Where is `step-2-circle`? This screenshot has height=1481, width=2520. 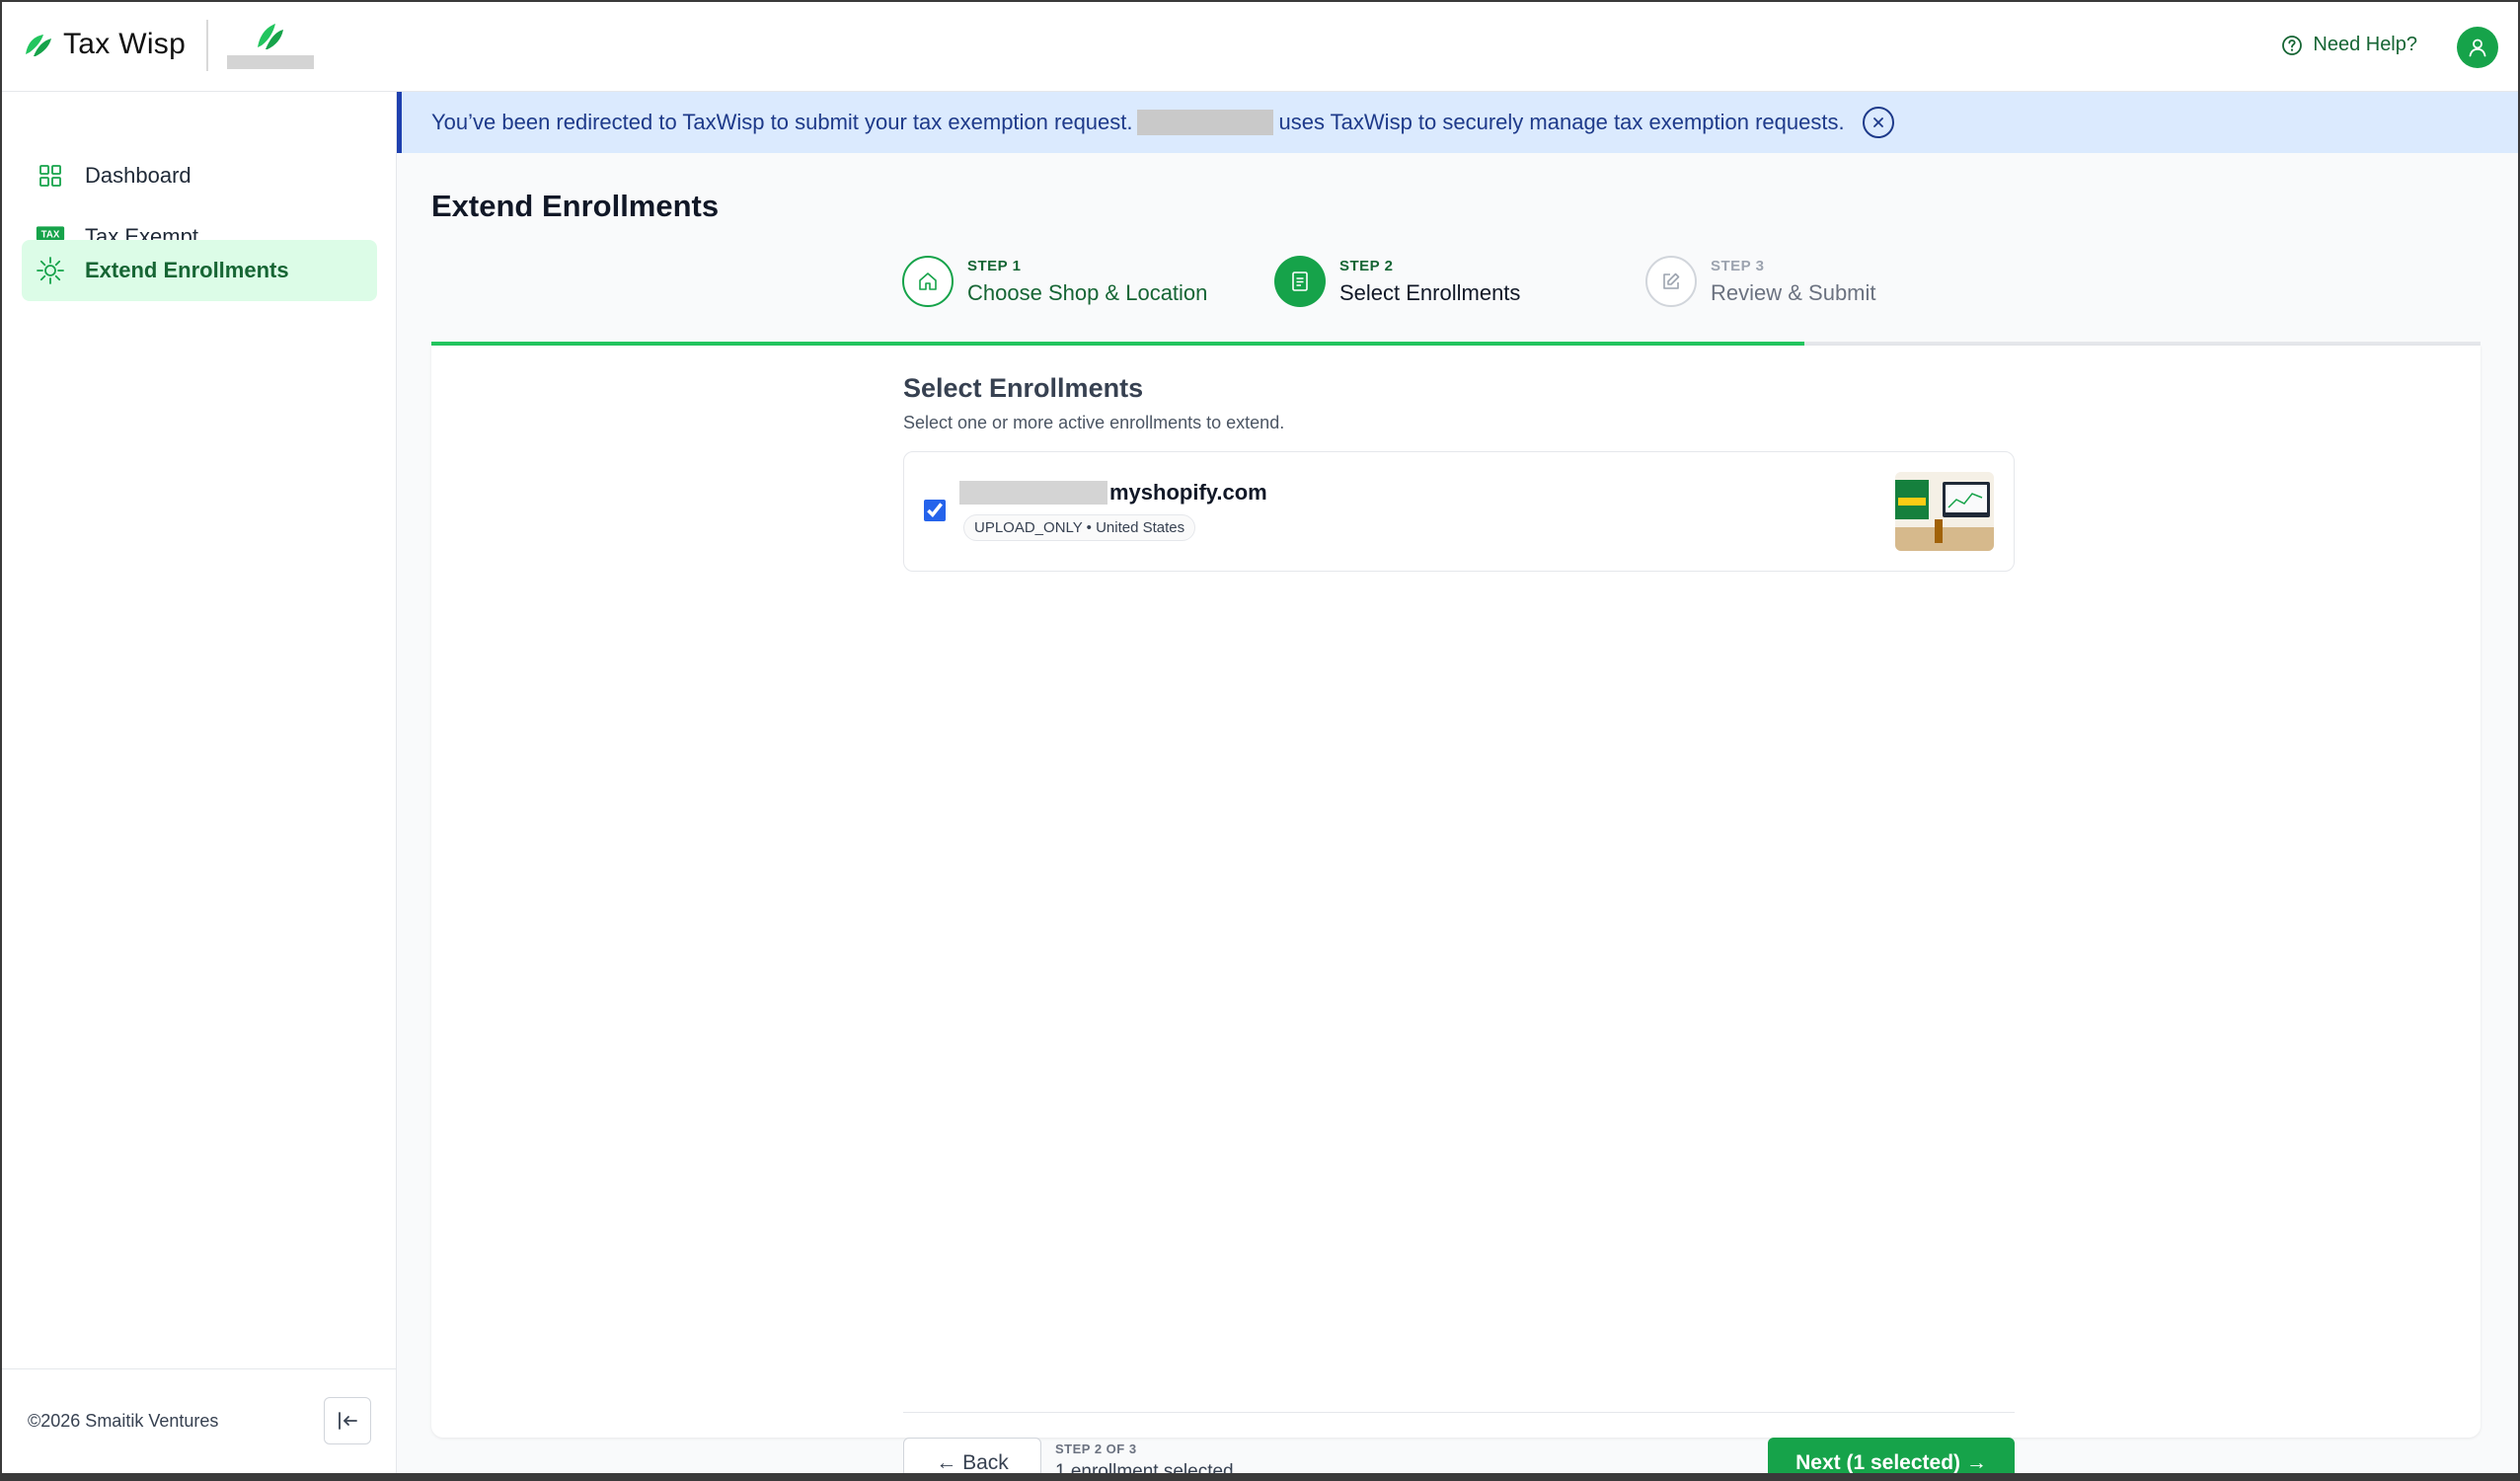
step-2-circle is located at coordinates (1300, 281).